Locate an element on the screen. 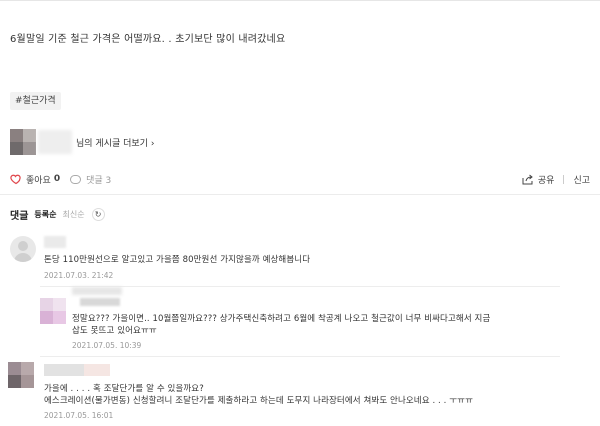  reply-text-line2: 삽도 못뜨고 있어요ㅠㅠ is located at coordinates (114, 331).